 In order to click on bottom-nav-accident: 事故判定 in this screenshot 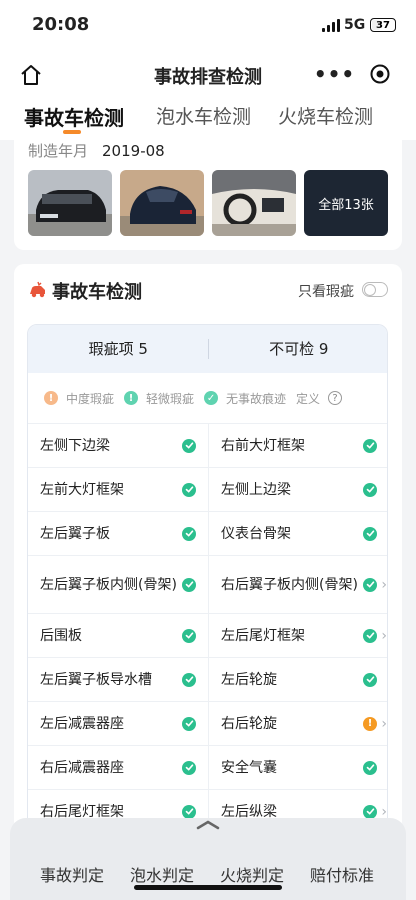, I will do `click(72, 874)`.